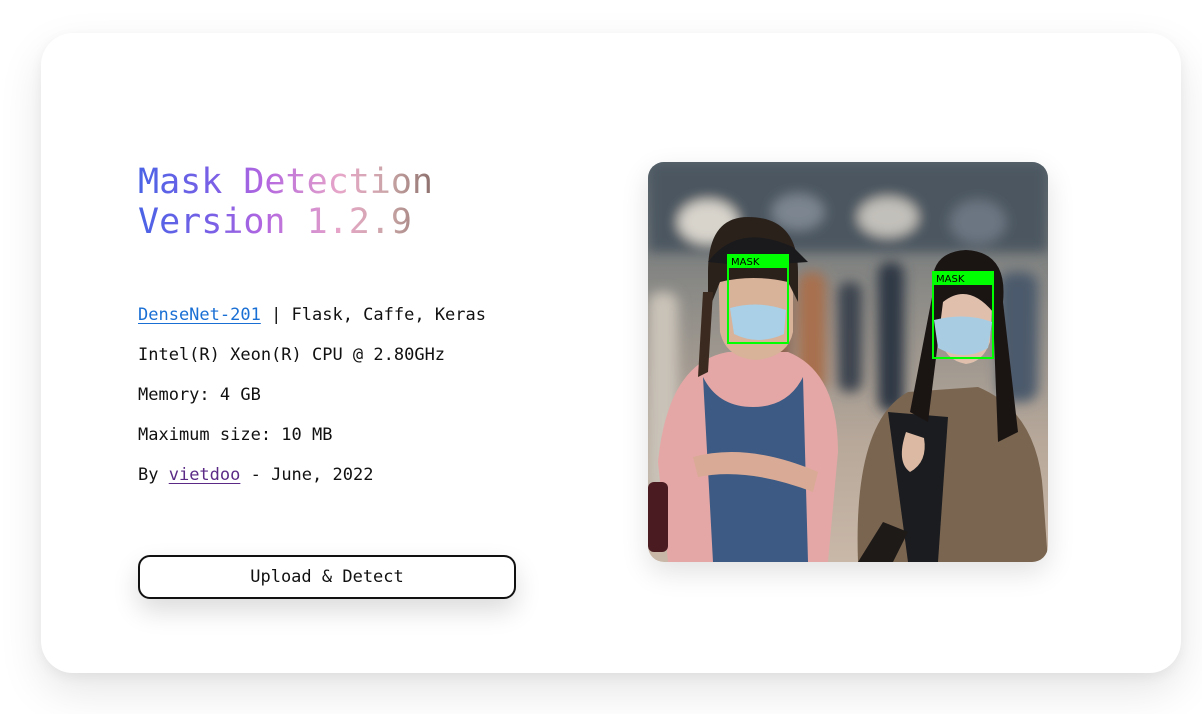 This screenshot has width=1202, height=714. I want to click on author-line: By vietdoo - June, 2022, so click(348, 485).